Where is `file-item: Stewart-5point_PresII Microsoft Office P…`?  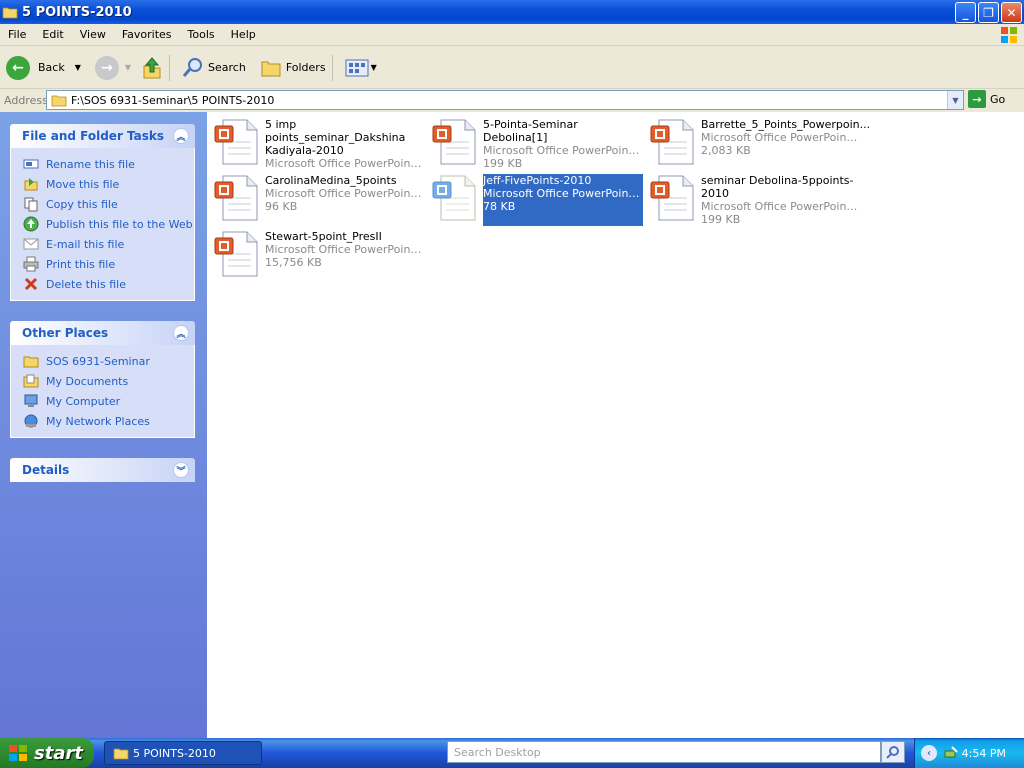
file-item: Stewart-5point_PresII Microsoft Office P… is located at coordinates (320, 256).